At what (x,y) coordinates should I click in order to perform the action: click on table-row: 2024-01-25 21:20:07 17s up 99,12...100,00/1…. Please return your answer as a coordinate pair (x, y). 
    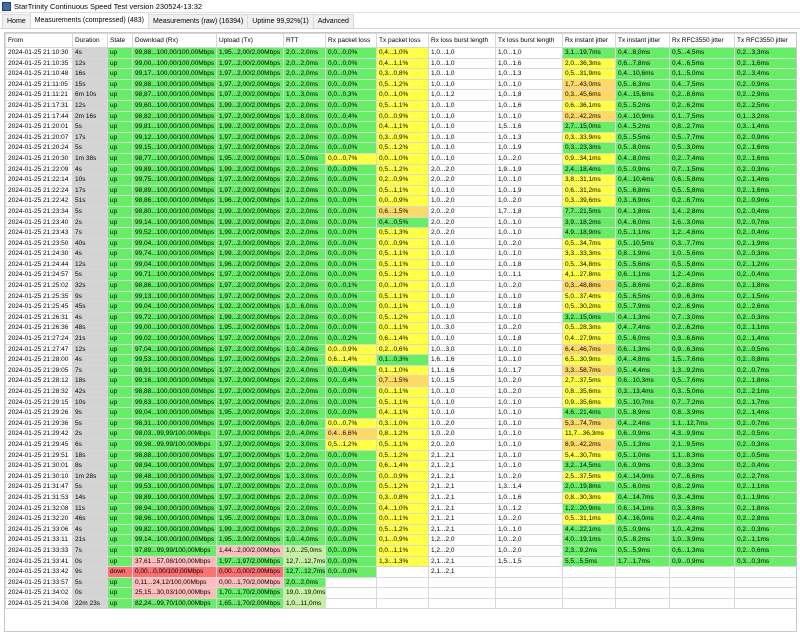
    Looking at the image, I should click on (400, 137).